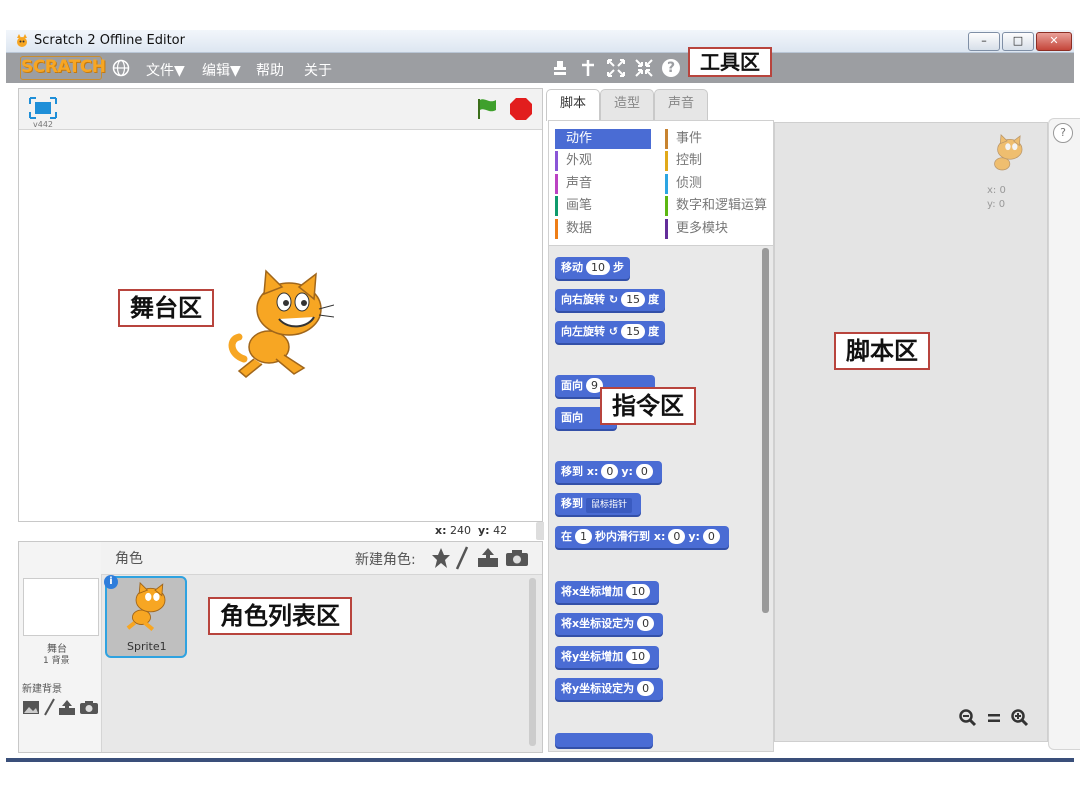 The width and height of the screenshot is (1080, 810). I want to click on block-set-y: 将y坐标设定为 0, so click(609, 689).